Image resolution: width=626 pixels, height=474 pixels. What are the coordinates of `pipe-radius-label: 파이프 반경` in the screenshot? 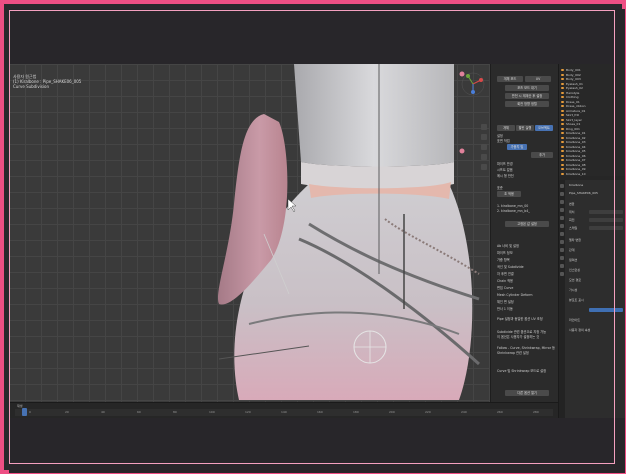 It's located at (505, 164).